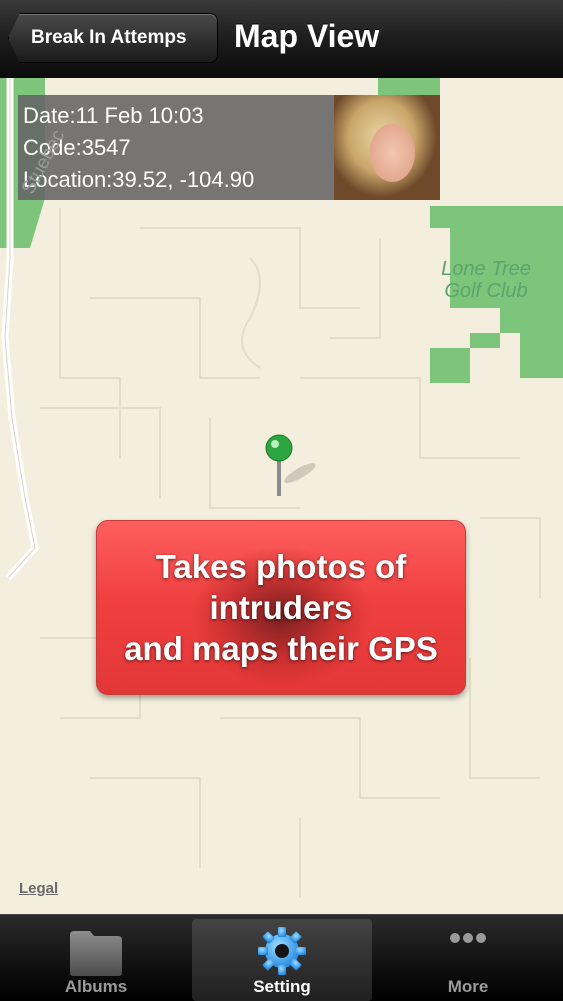  Describe the element at coordinates (96, 953) in the screenshot. I see `albums-icon` at that location.